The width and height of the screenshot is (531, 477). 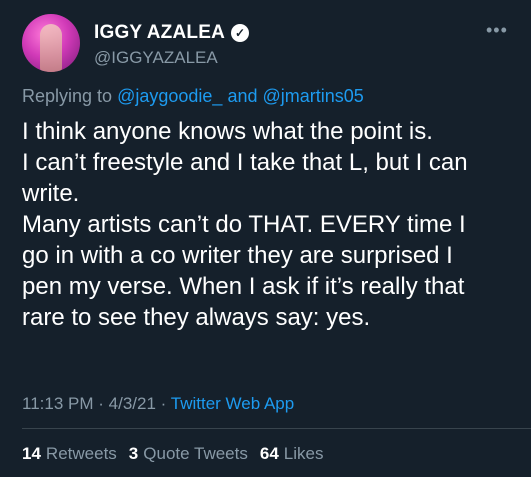 I want to click on likes-stat: 64 Likes, so click(x=292, y=454).